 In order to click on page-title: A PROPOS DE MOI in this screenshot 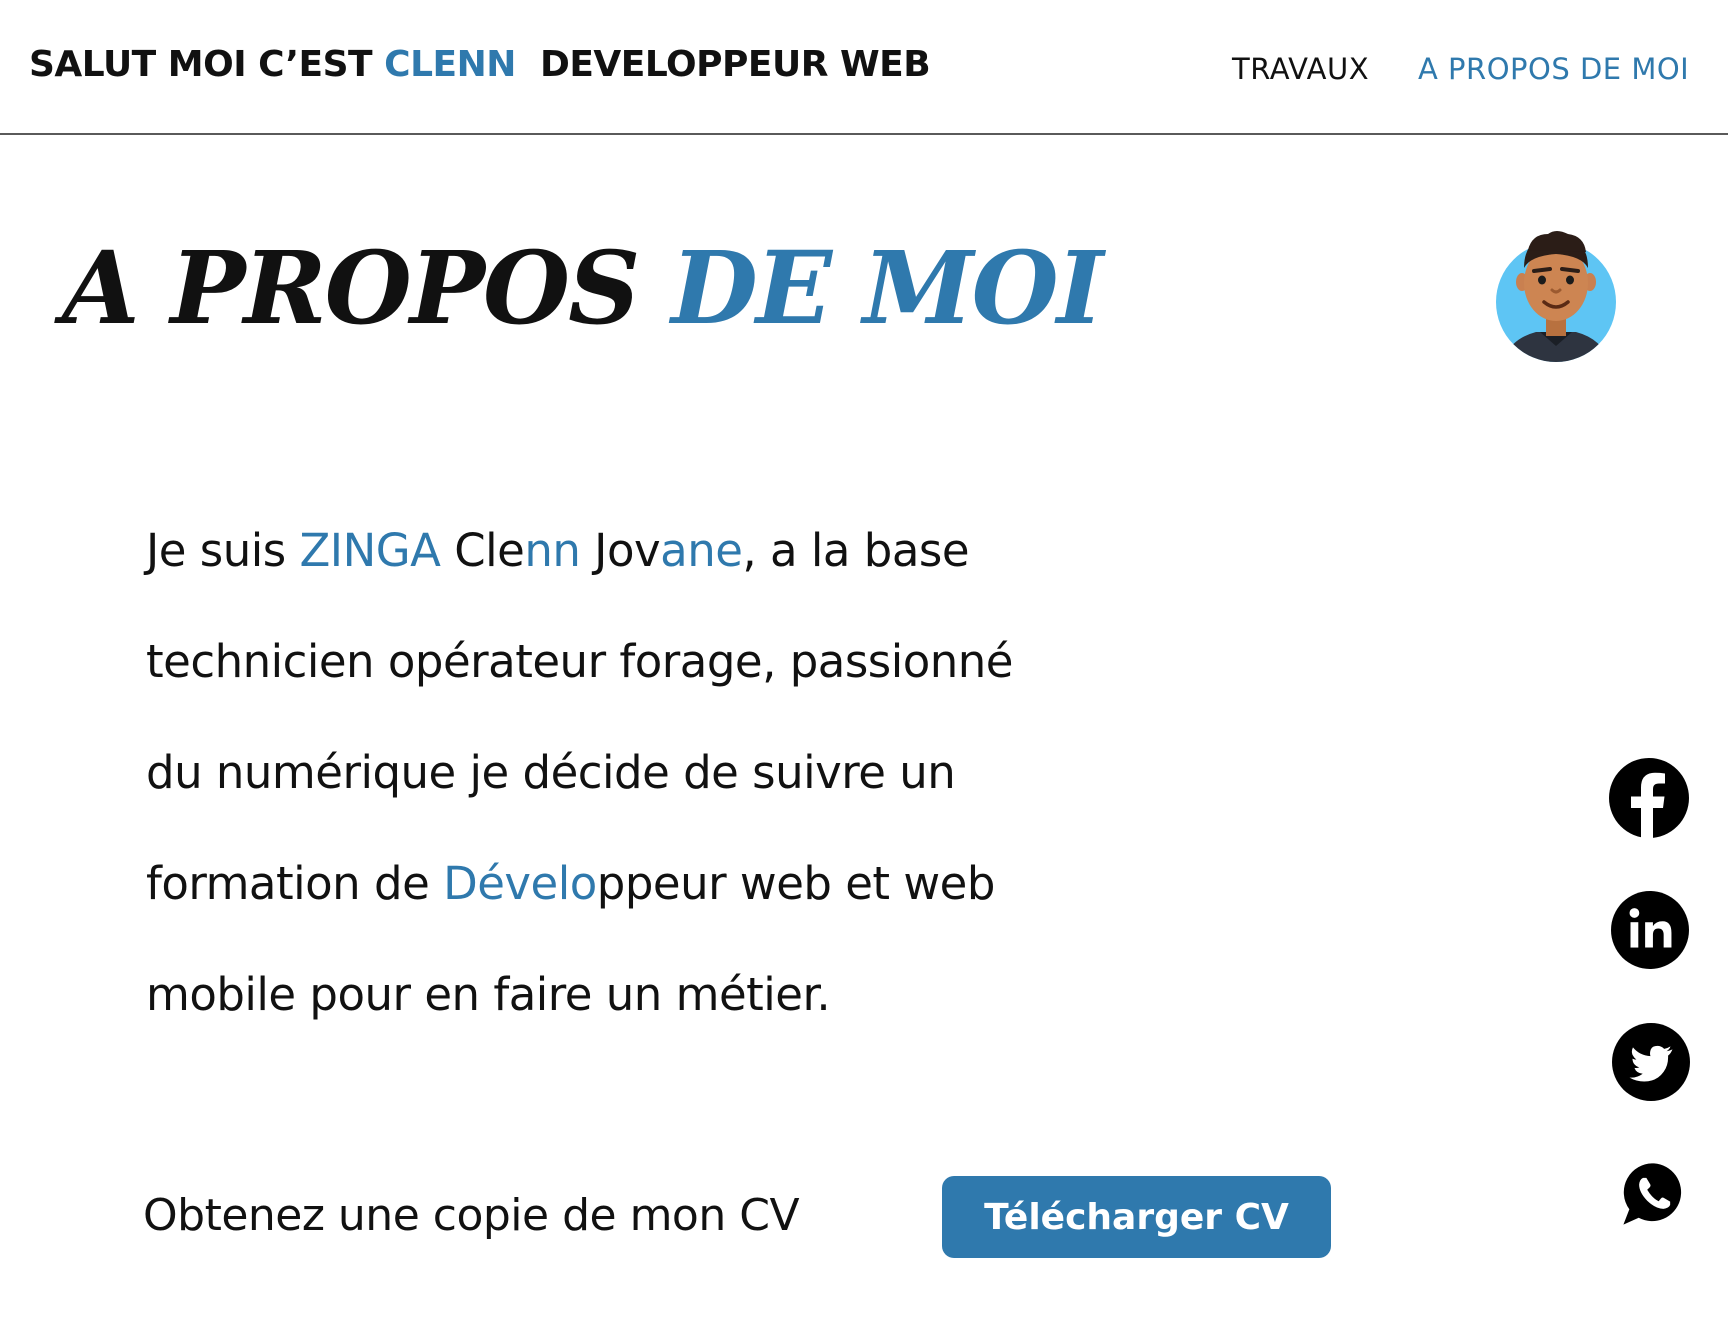, I will do `click(583, 288)`.